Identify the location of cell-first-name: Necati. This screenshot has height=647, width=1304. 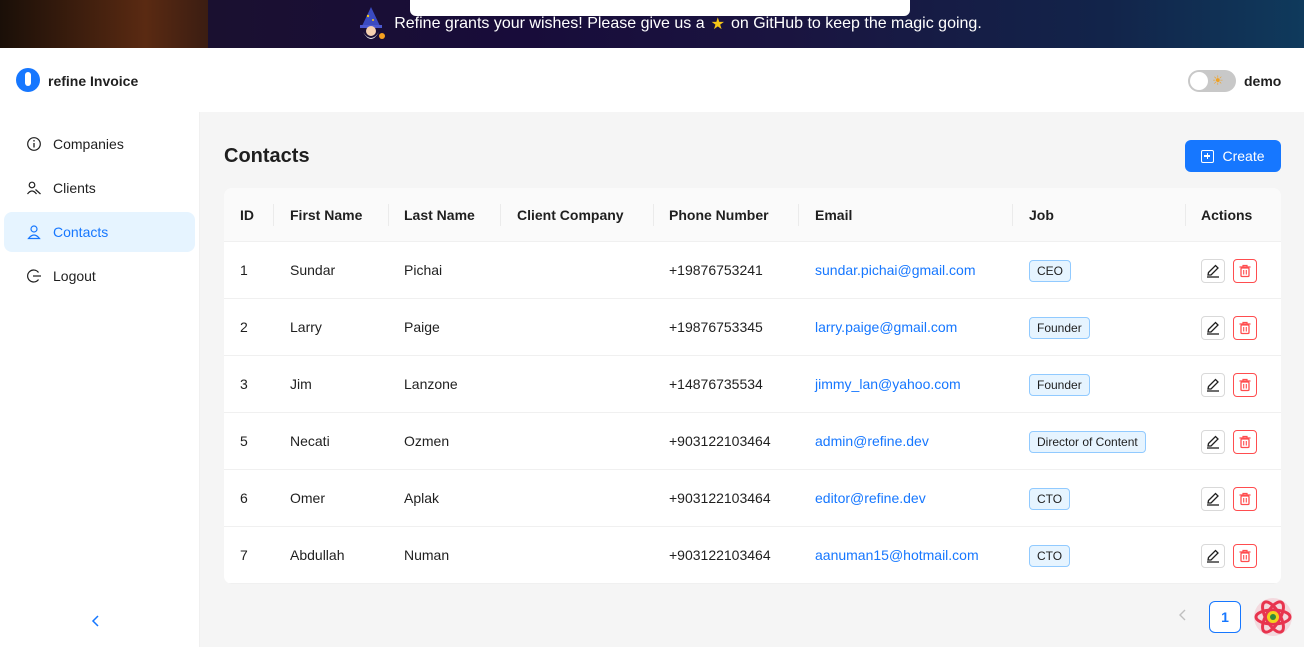
(310, 441).